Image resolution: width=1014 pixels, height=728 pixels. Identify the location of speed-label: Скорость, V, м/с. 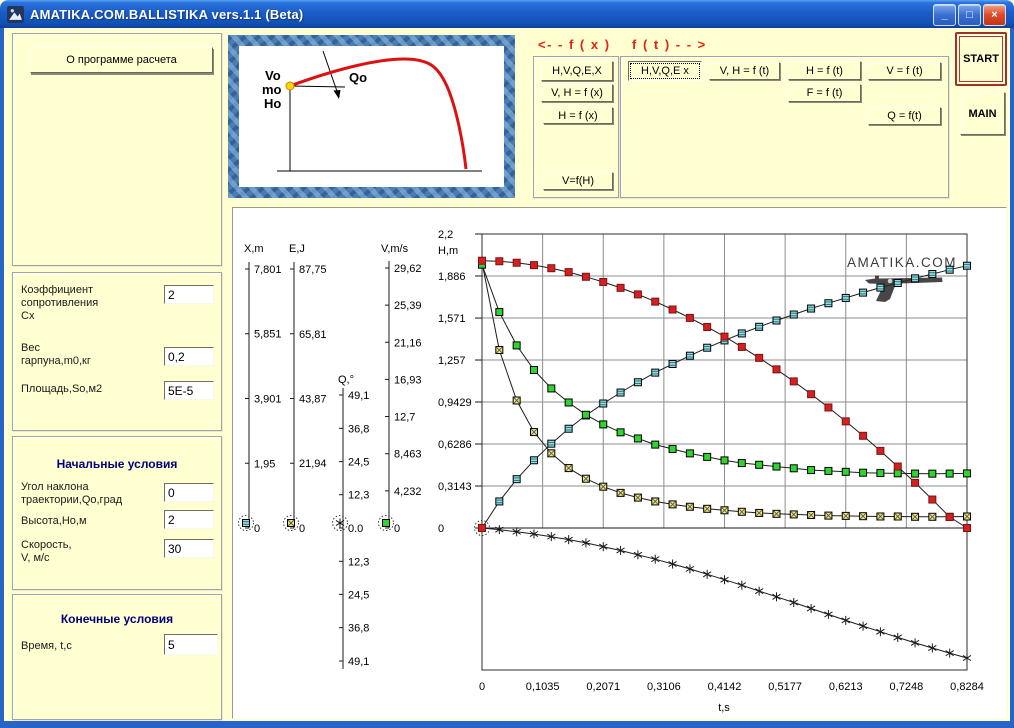
(46, 551).